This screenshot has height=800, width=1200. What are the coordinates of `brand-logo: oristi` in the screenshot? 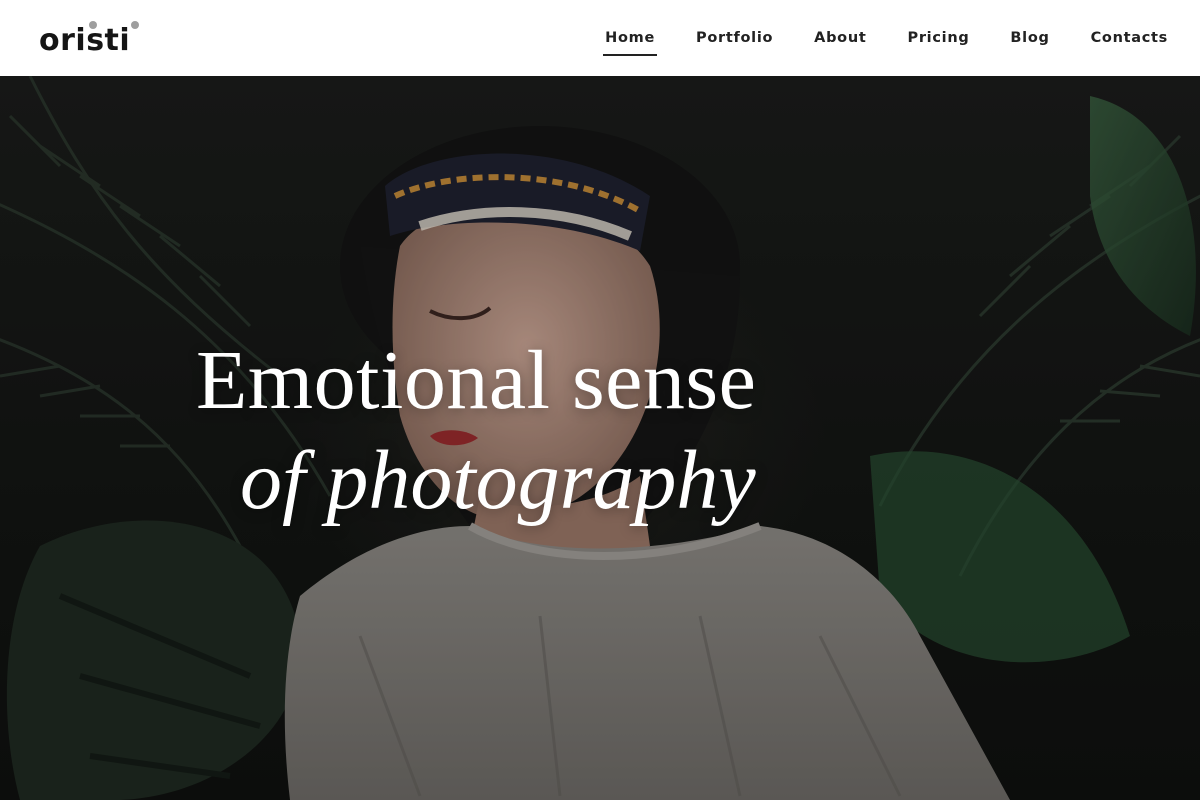 It's located at (89, 38).